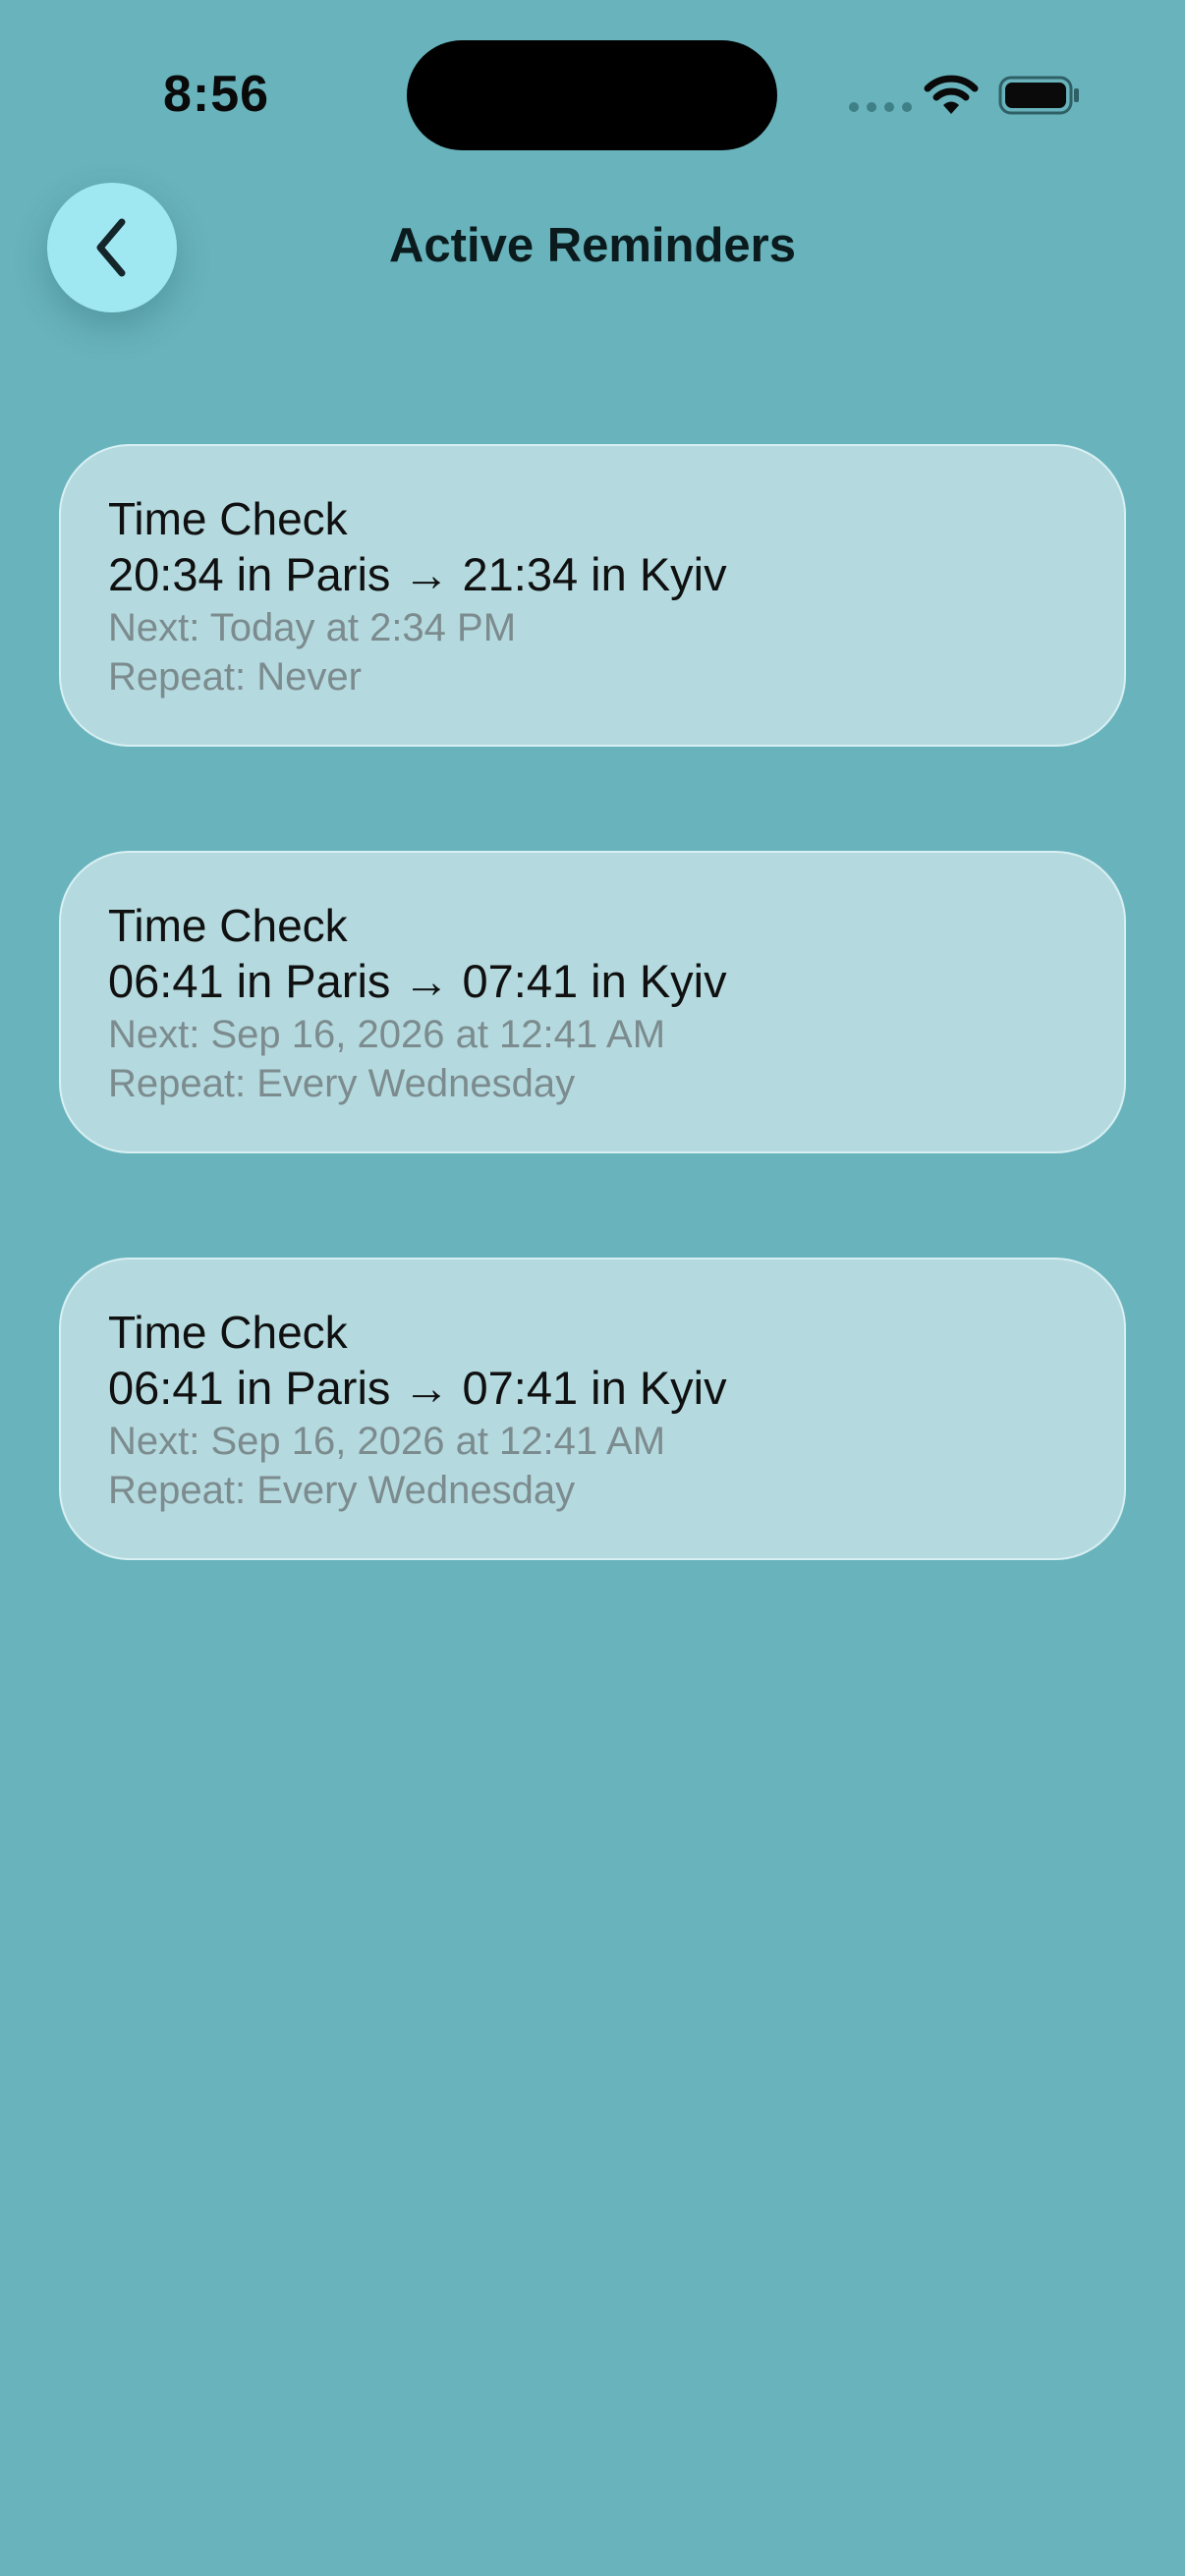 The height and width of the screenshot is (2576, 1185). What do you see at coordinates (592, 95) in the screenshot?
I see `dynamic-island` at bounding box center [592, 95].